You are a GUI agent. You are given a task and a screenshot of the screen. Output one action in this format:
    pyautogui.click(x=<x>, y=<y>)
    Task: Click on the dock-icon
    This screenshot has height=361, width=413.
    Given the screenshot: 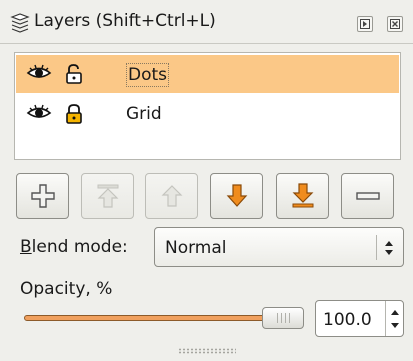 What is the action you would take?
    pyautogui.click(x=365, y=24)
    